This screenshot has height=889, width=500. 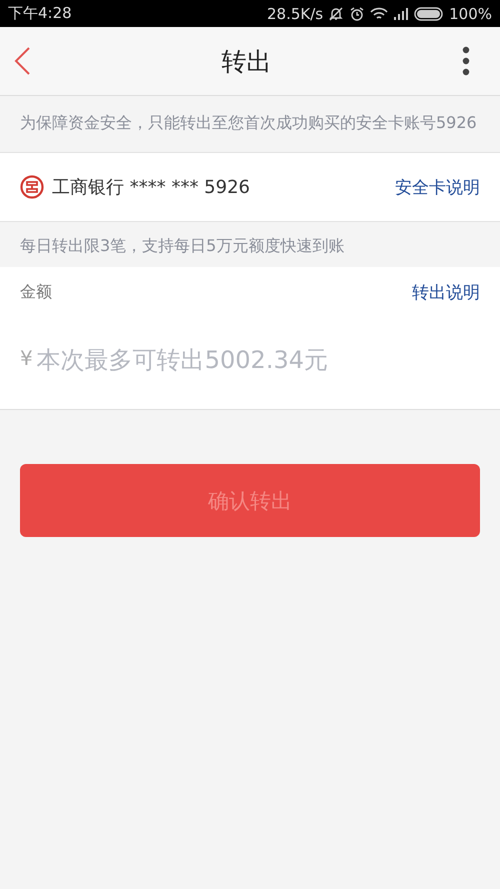 I want to click on amount-label: 金额, so click(x=36, y=292).